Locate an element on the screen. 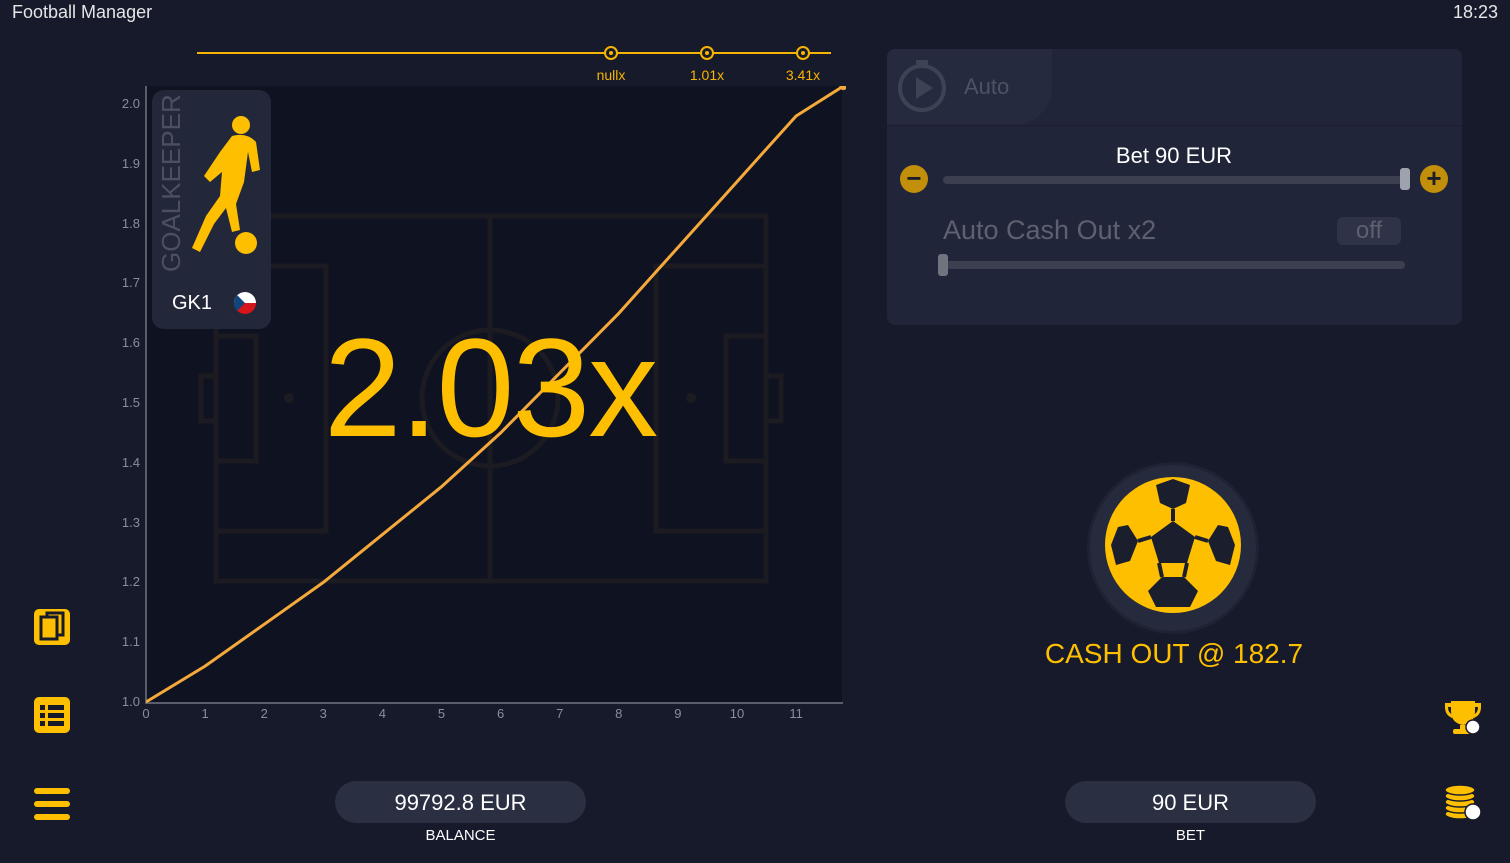 This screenshot has height=863, width=1510. x-tick-label: 10 is located at coordinates (737, 713).